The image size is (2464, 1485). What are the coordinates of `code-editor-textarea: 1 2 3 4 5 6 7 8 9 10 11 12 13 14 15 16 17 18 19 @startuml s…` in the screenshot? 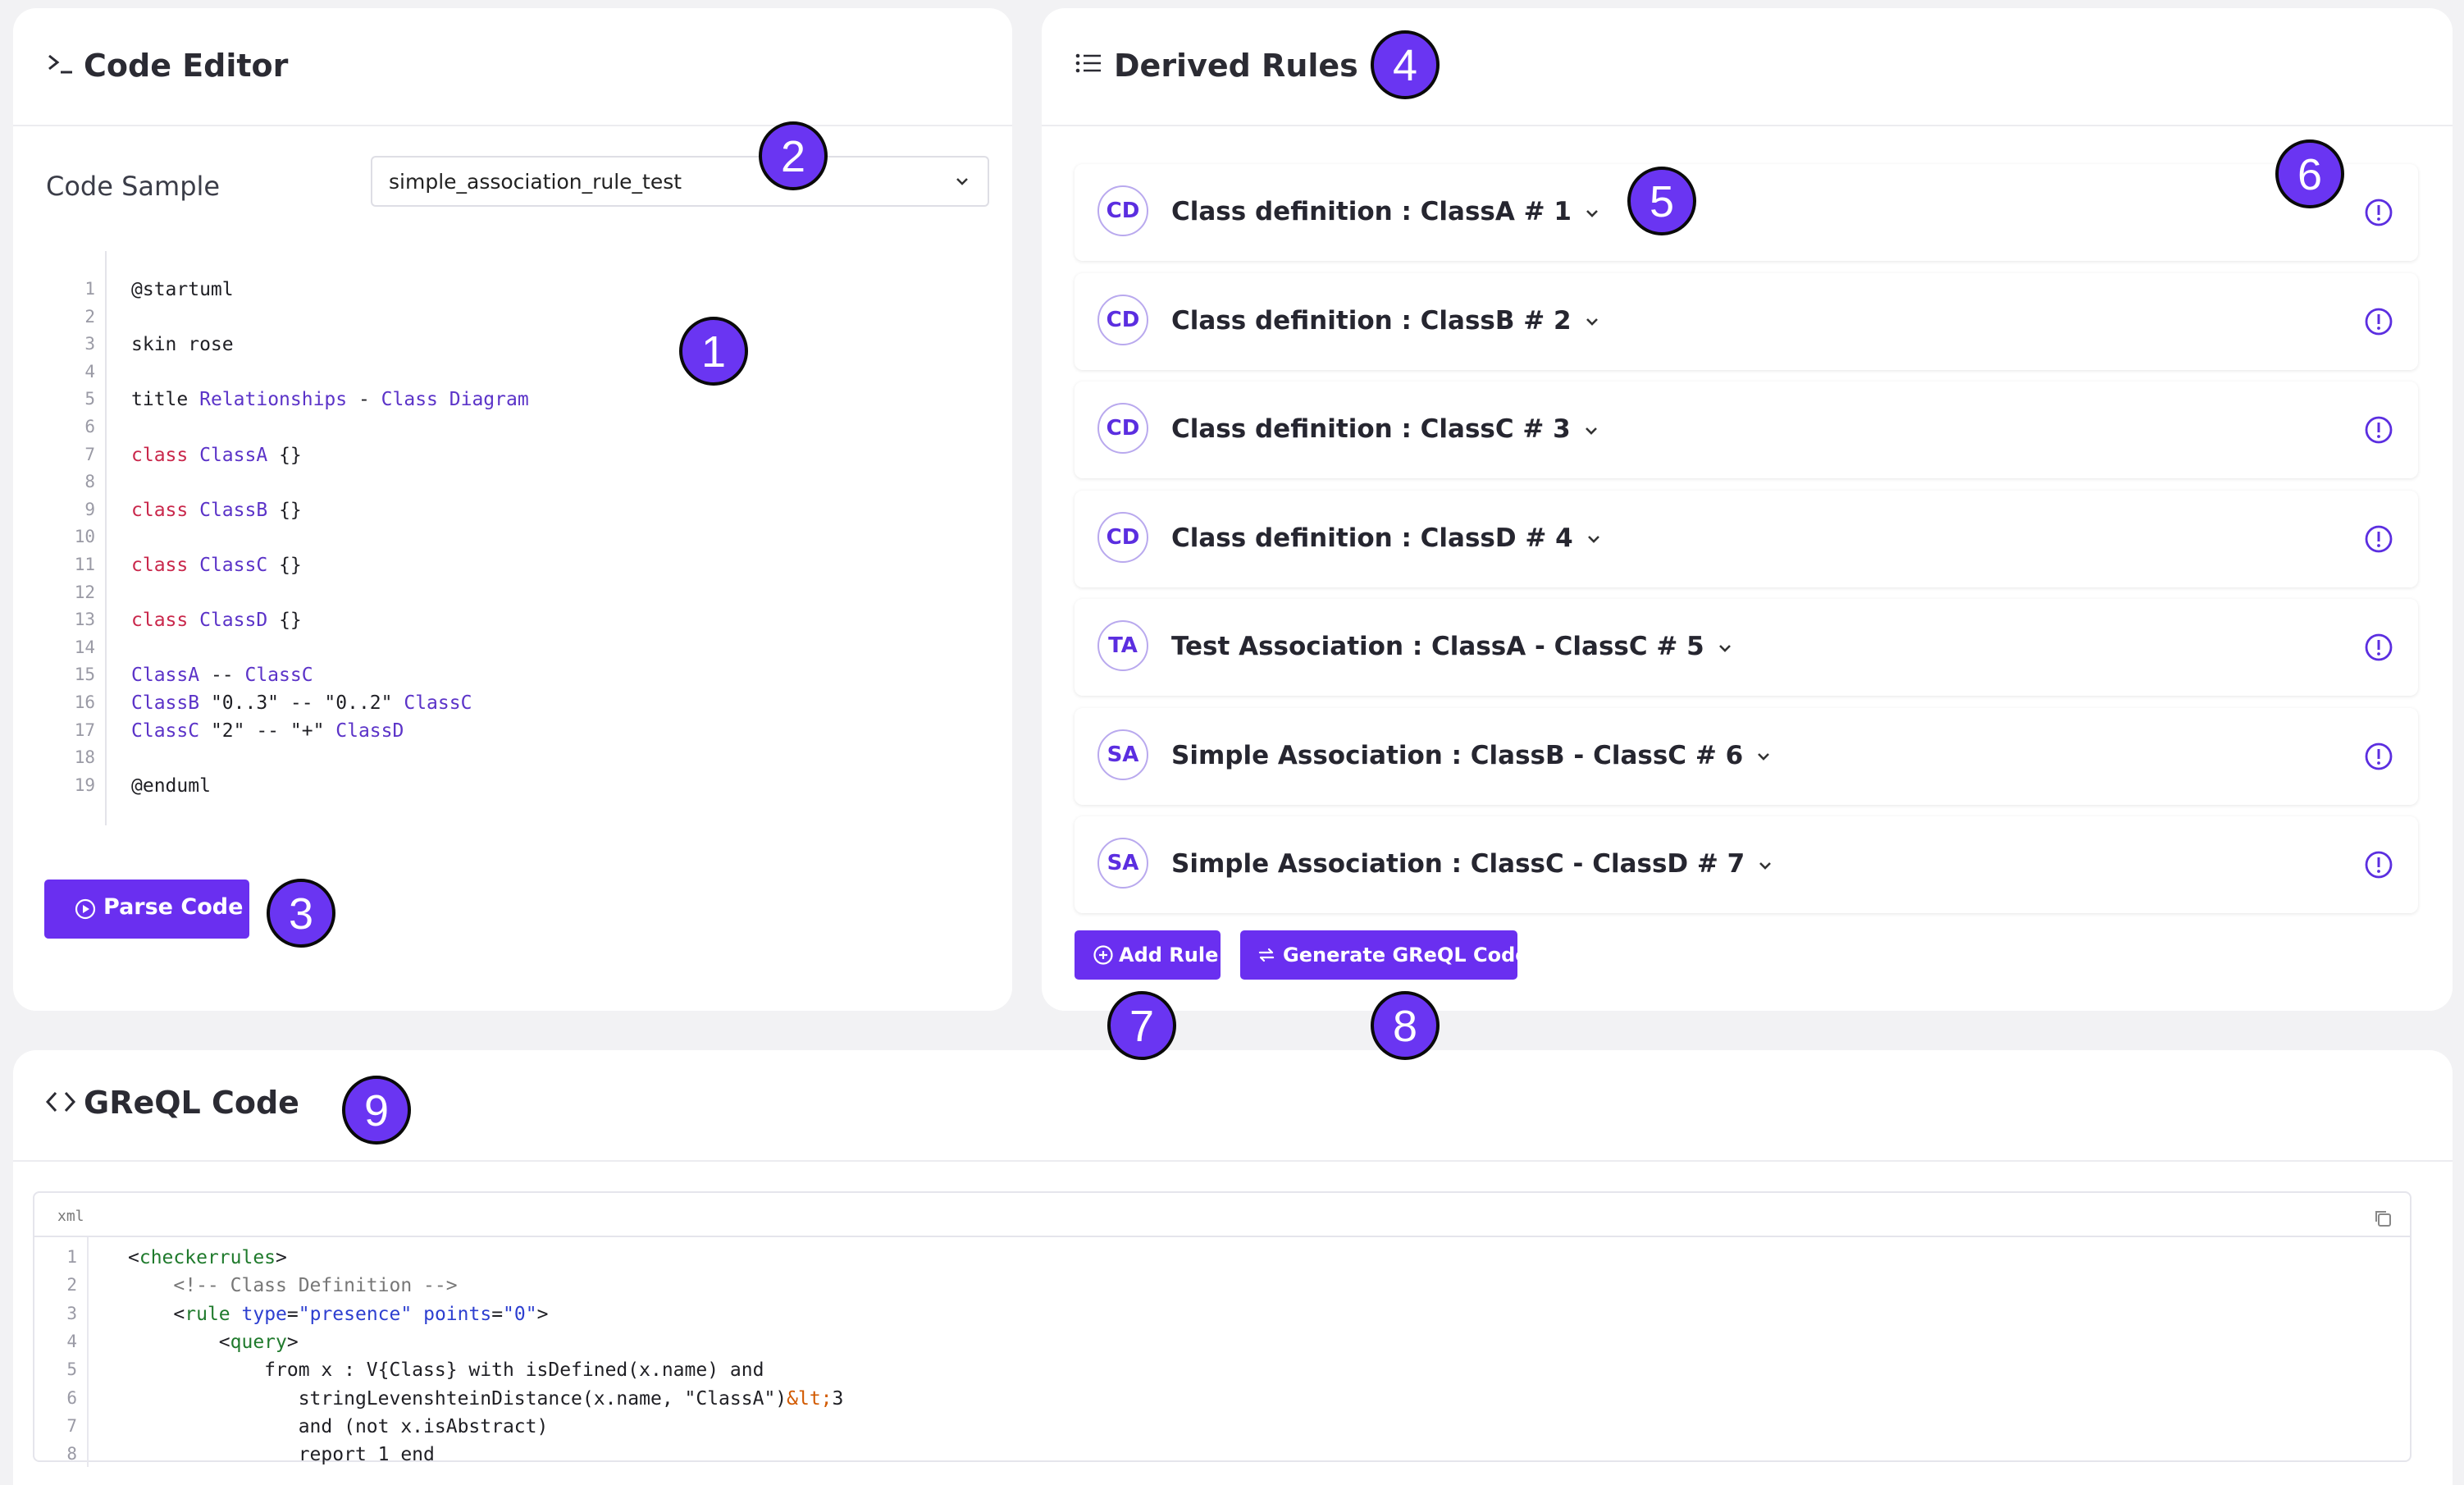 It's located at (517, 538).